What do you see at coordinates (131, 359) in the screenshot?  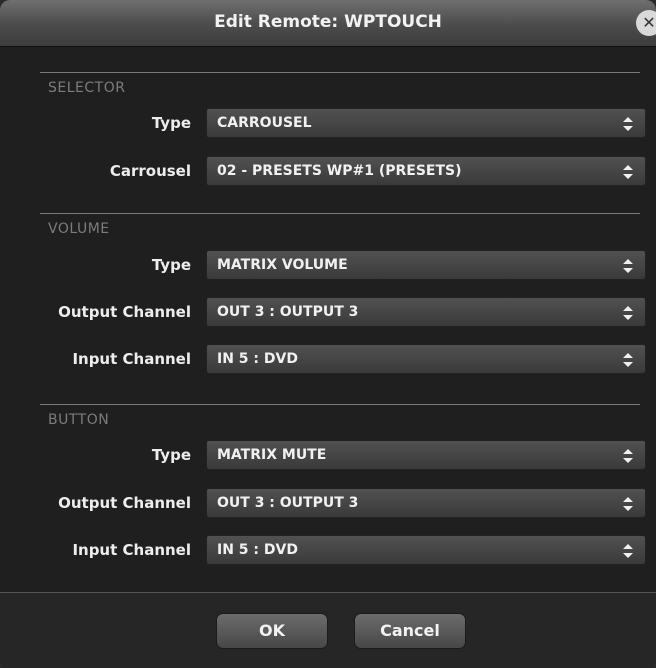 I see `volume-input-channel-label: Input Channel` at bounding box center [131, 359].